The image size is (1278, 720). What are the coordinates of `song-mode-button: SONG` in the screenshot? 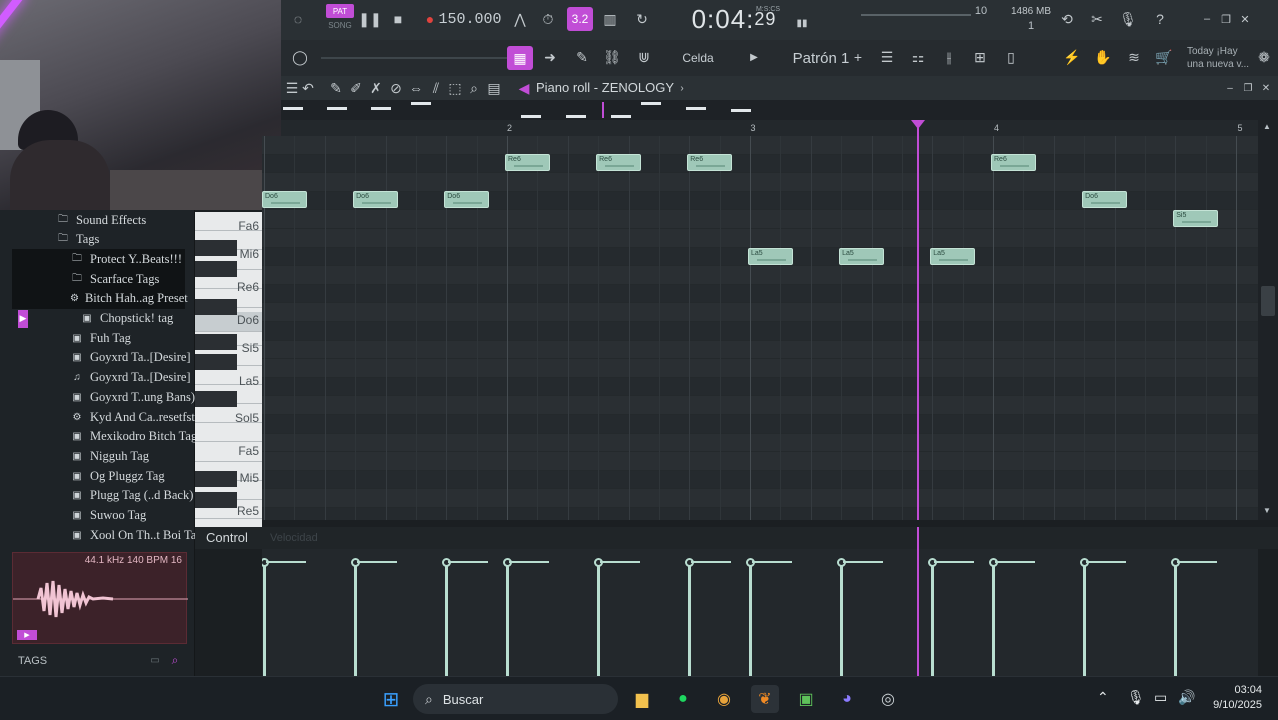 It's located at (340, 25).